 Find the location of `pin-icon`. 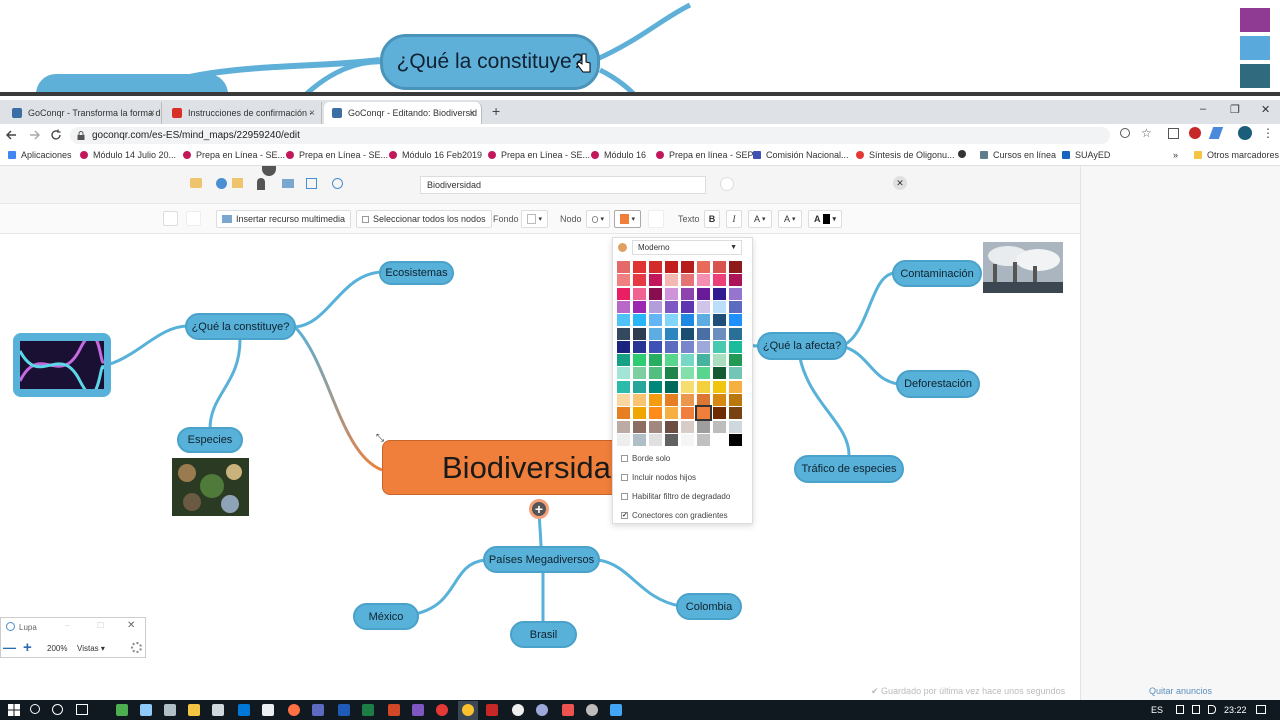

pin-icon is located at coordinates (261, 184).